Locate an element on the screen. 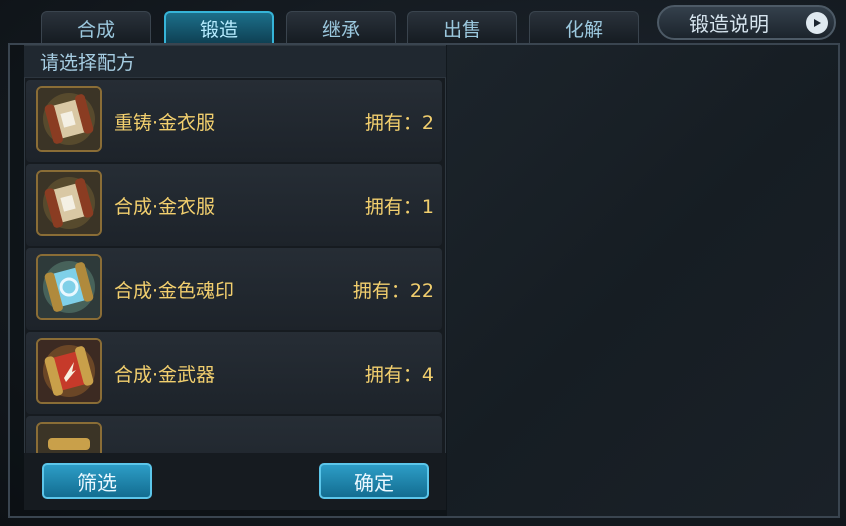 The width and height of the screenshot is (846, 526). recipe-item: 合成·金色魂印 拥有：22 is located at coordinates (234, 289).